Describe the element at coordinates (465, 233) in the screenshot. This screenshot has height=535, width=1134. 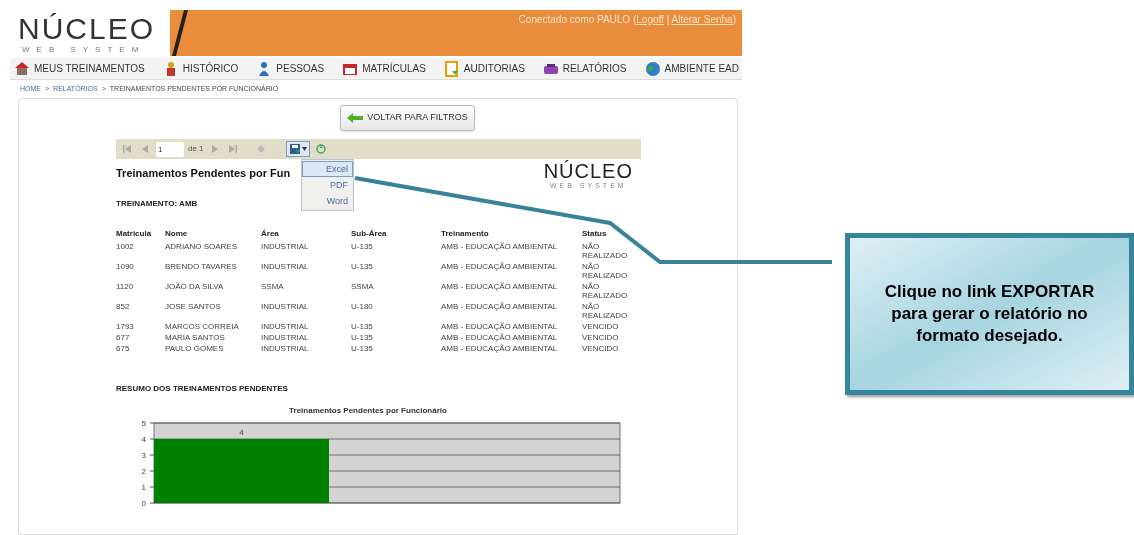
I see `column-header: Treinamento` at that location.